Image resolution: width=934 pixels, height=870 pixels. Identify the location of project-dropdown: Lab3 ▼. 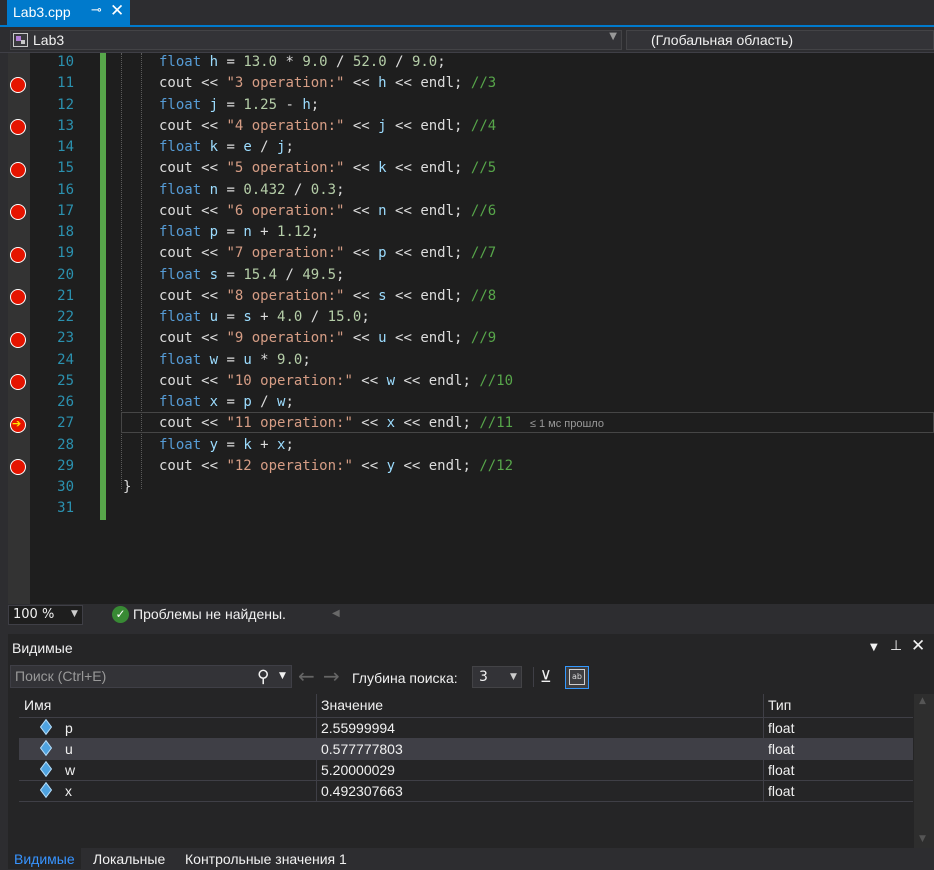
(316, 40).